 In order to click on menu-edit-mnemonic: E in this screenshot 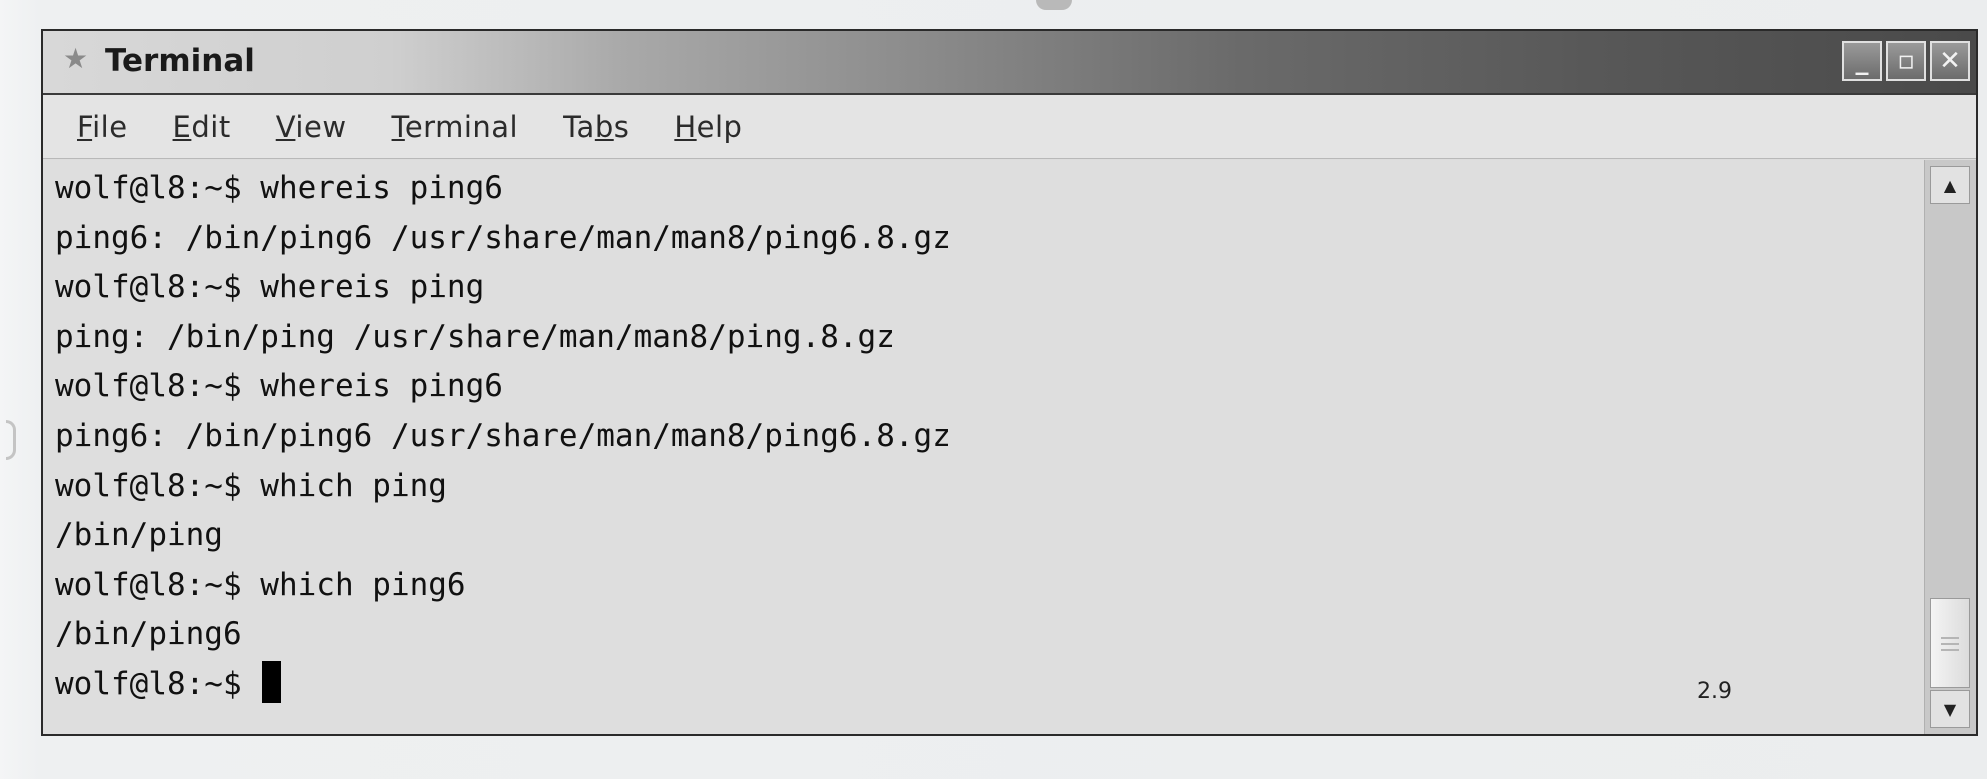, I will do `click(182, 126)`.